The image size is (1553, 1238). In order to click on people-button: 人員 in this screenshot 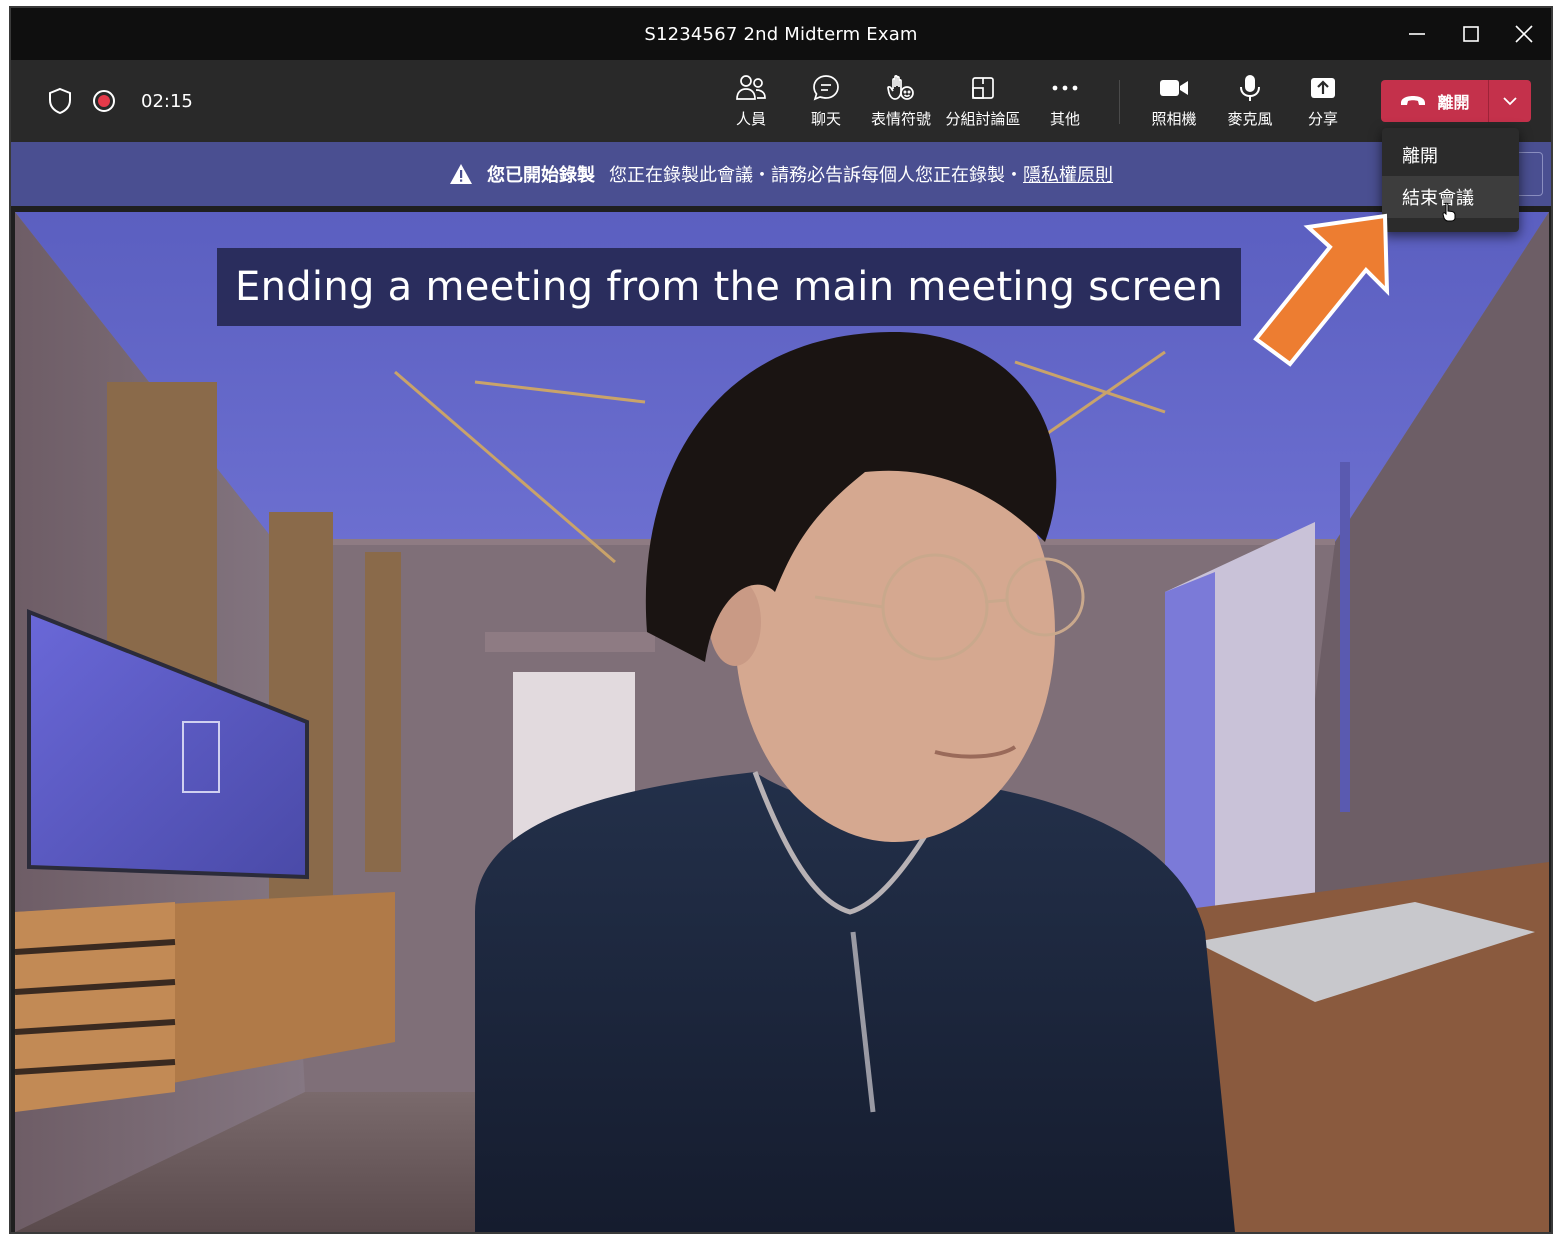, I will do `click(751, 102)`.